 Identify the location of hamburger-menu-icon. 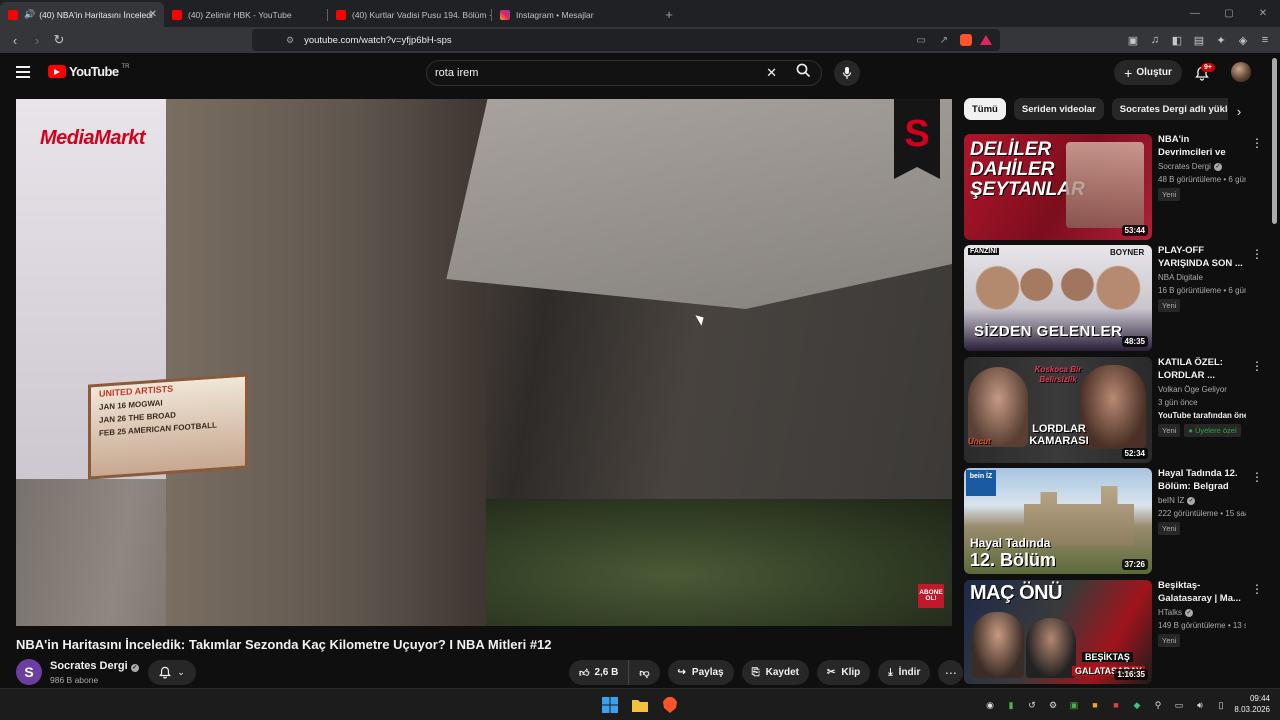
(23, 72).